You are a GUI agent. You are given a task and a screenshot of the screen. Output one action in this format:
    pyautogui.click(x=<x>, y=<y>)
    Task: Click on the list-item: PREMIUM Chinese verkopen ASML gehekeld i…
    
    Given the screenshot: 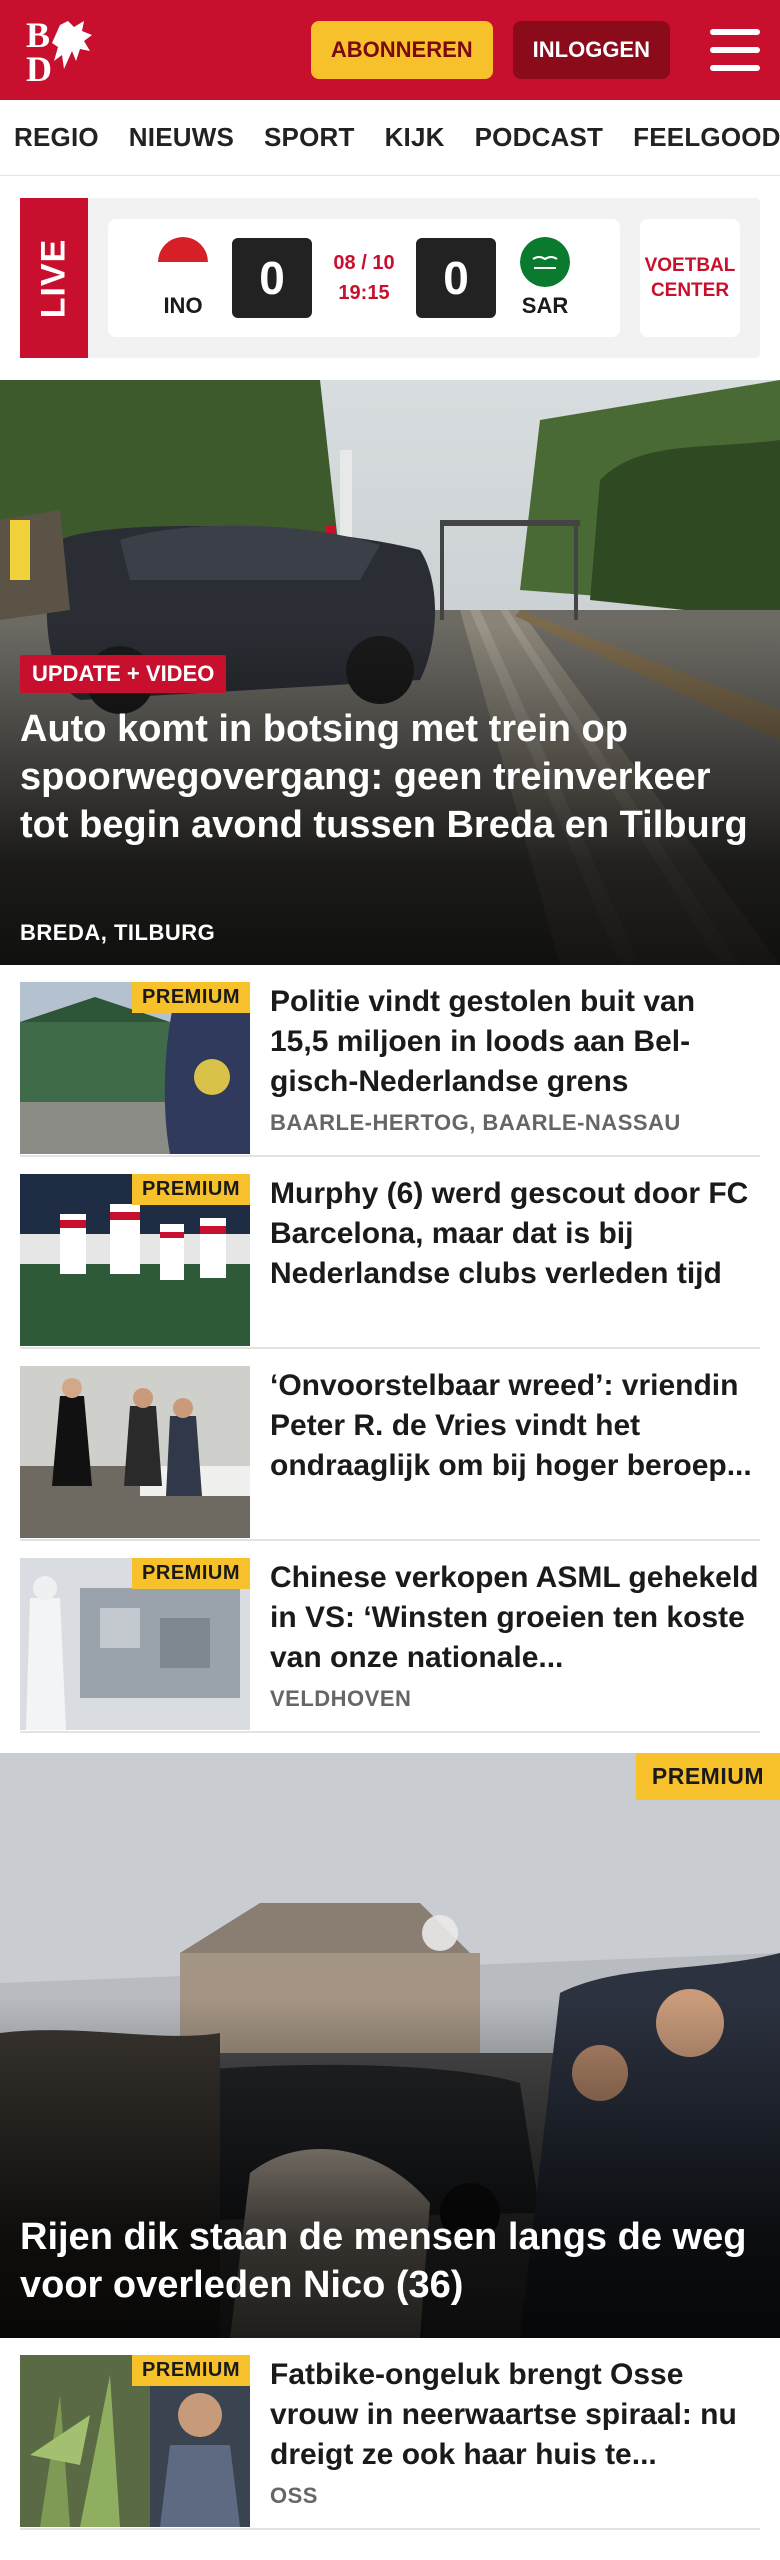 What is the action you would take?
    pyautogui.click(x=390, y=1637)
    